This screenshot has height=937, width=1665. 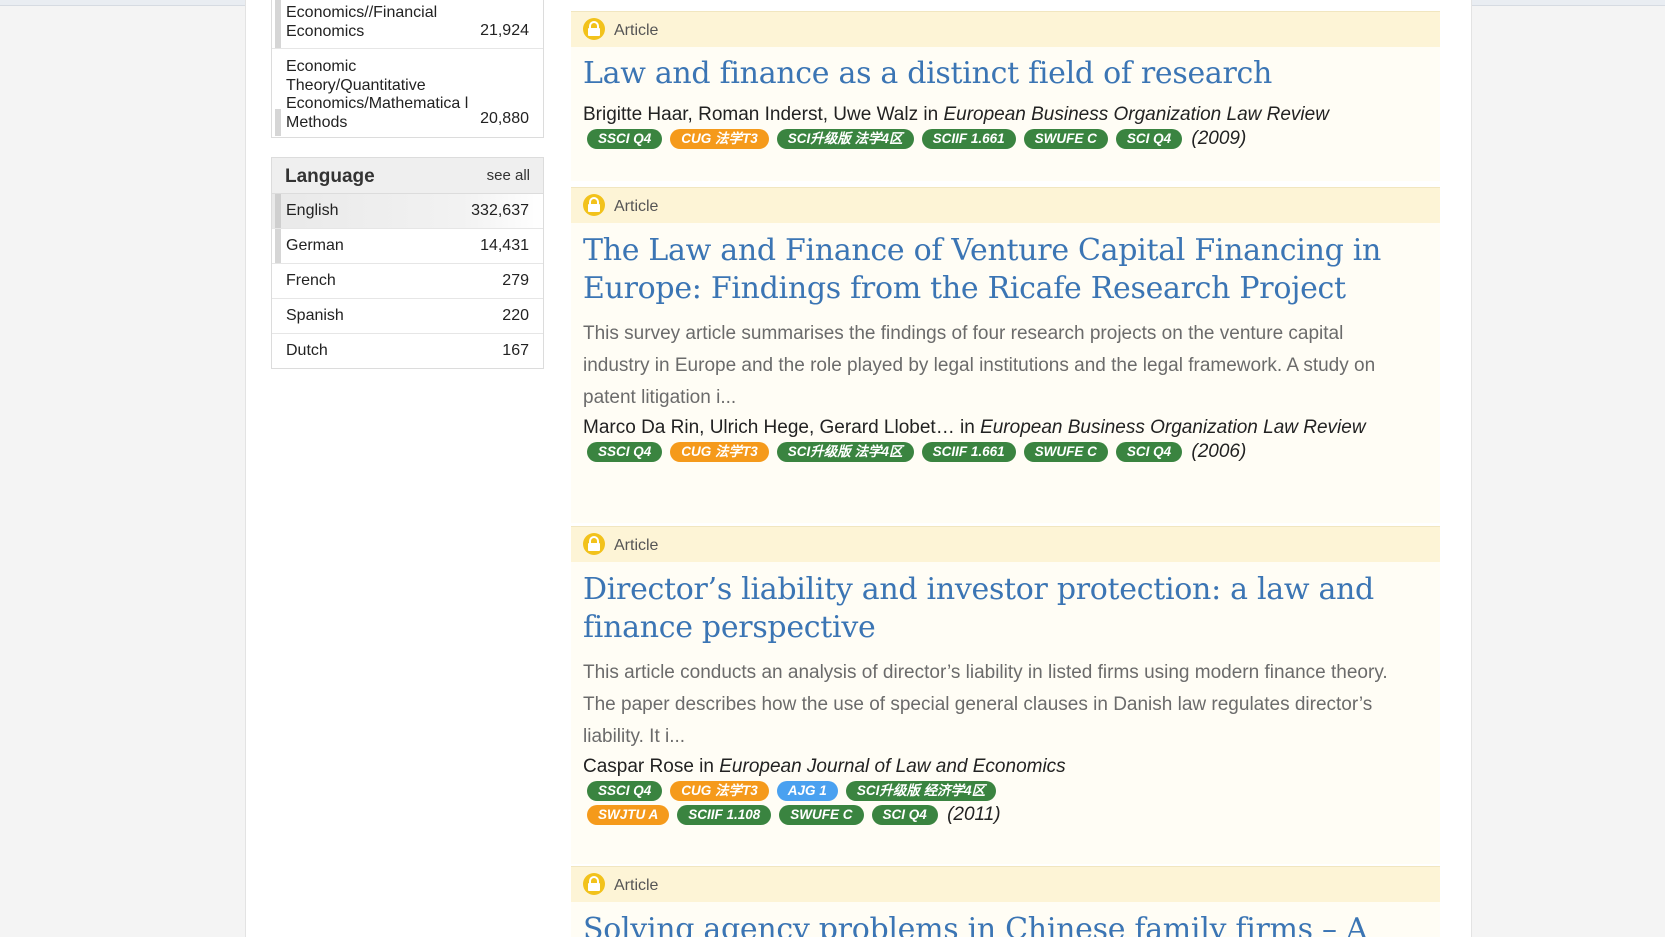 What do you see at coordinates (974, 814) in the screenshot?
I see `result-year: (2011)` at bounding box center [974, 814].